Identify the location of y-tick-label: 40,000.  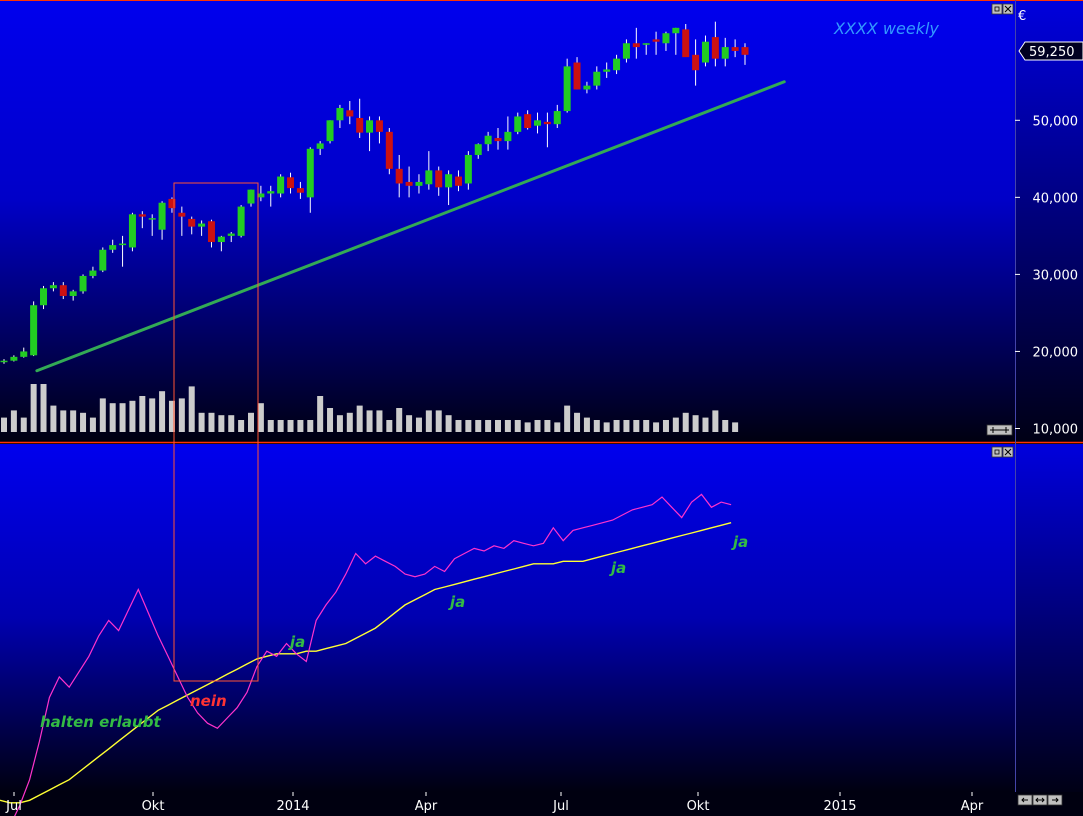
(1056, 198).